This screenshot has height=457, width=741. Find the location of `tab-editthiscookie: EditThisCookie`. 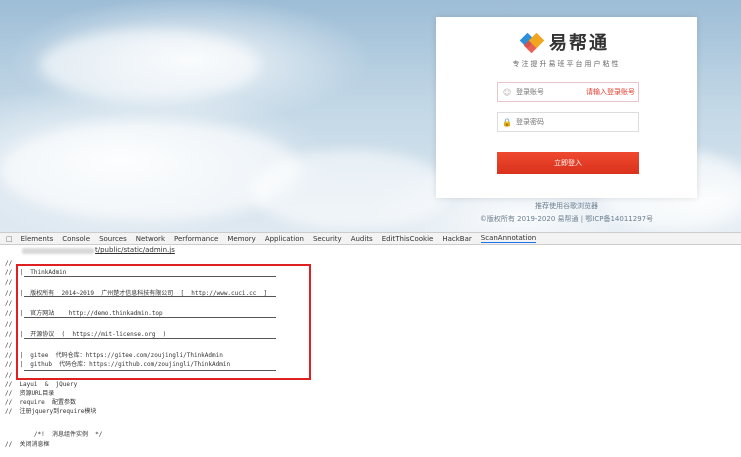

tab-editthiscookie: EditThisCookie is located at coordinates (408, 239).